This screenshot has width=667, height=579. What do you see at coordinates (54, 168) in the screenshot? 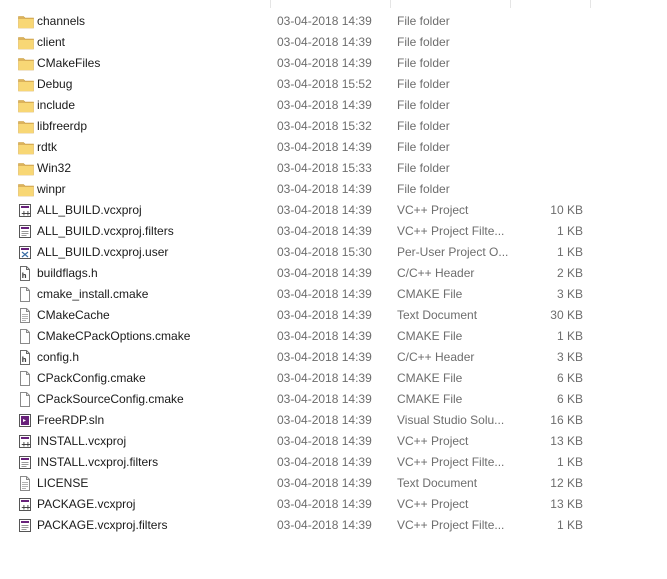
I see `file-name: Win32` at bounding box center [54, 168].